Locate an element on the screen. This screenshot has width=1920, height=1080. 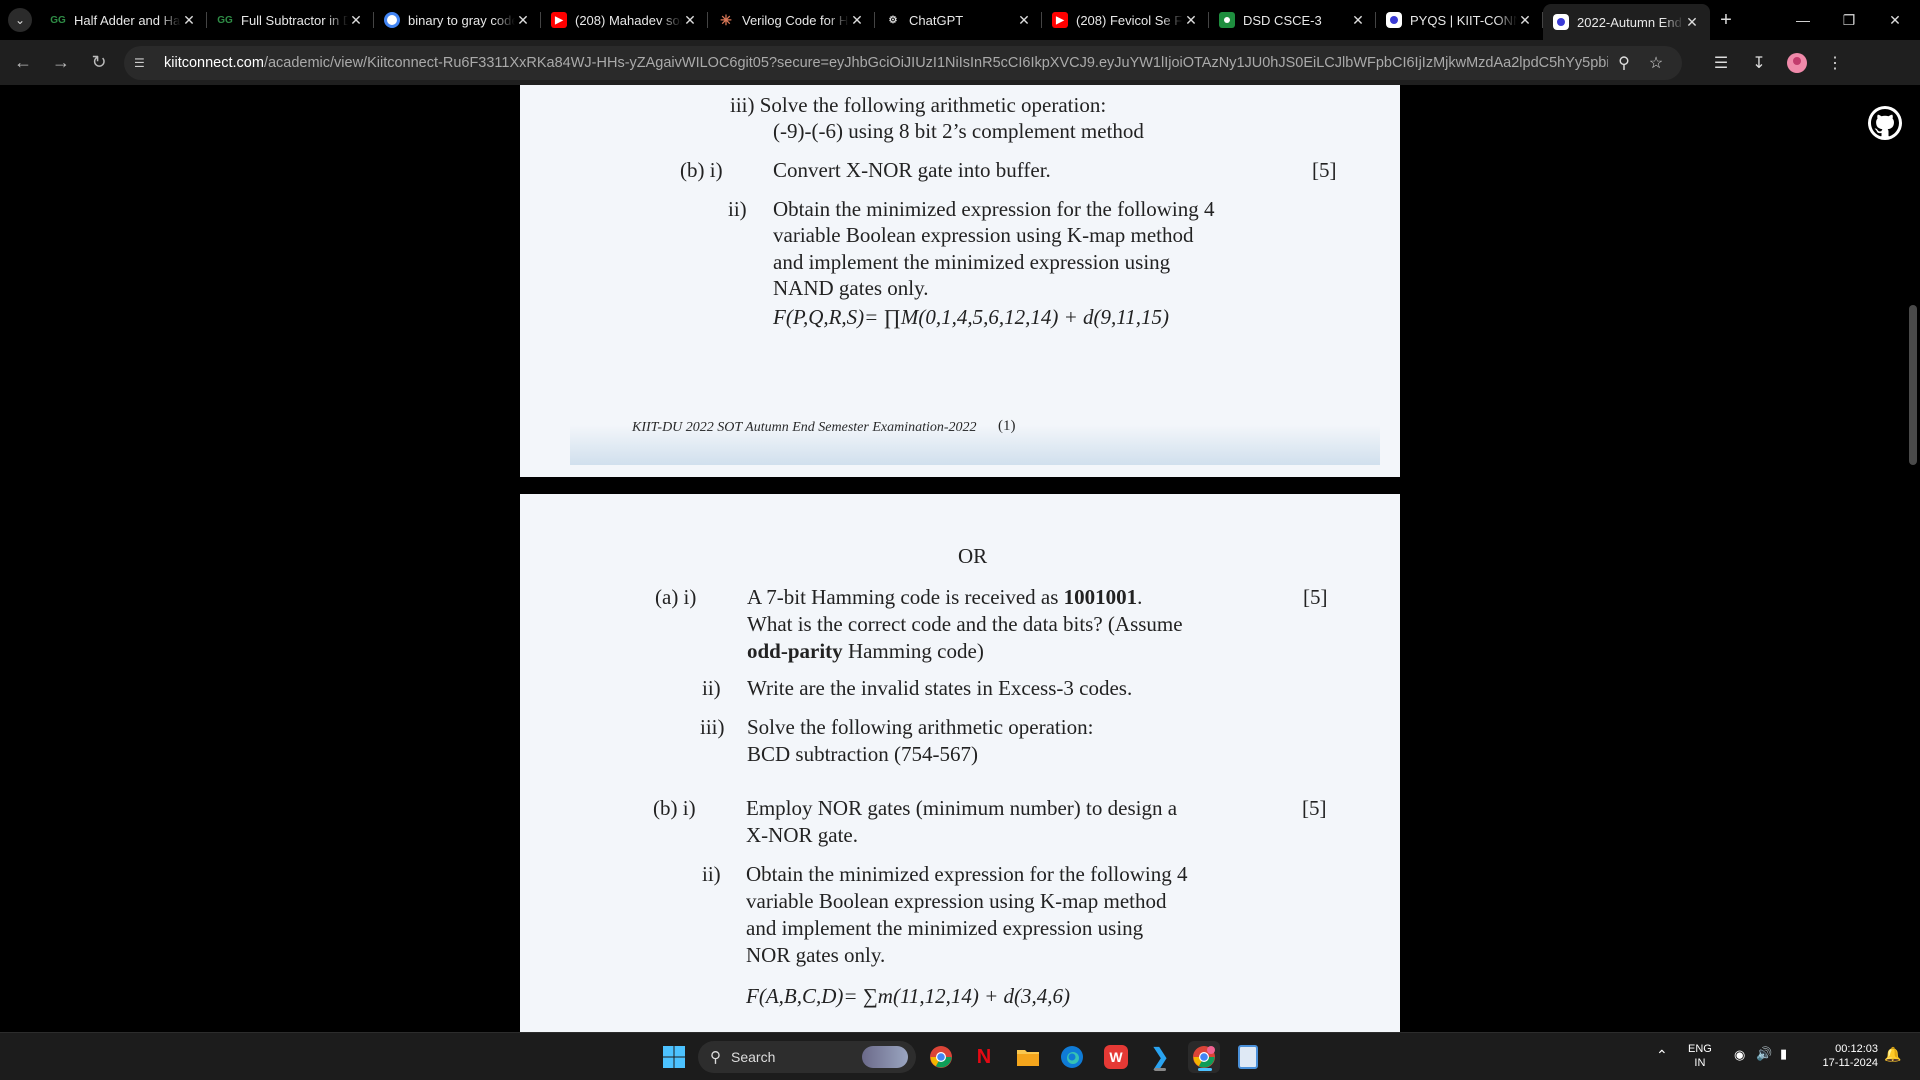
tab-title: (208) Mahadev song is located at coordinates (628, 20).